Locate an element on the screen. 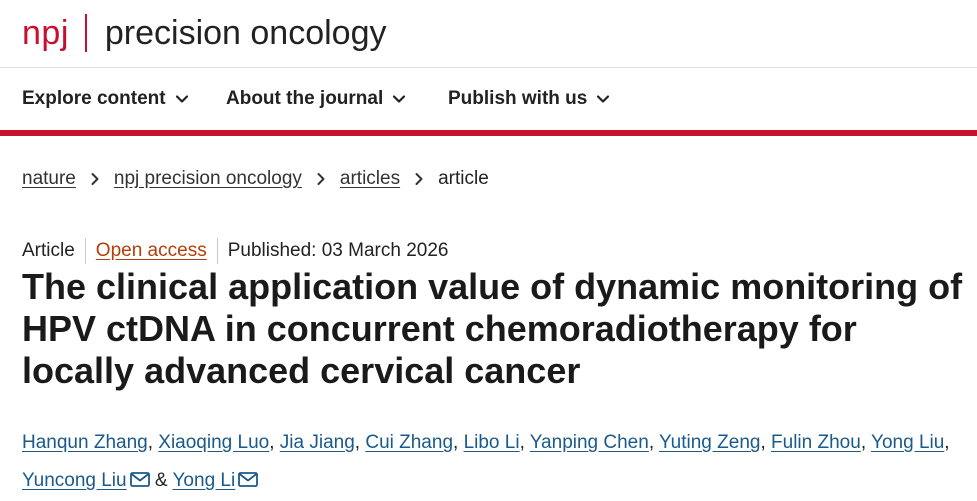 This screenshot has width=977, height=501. nav-explore-content-label: Explore content is located at coordinates (94, 98).